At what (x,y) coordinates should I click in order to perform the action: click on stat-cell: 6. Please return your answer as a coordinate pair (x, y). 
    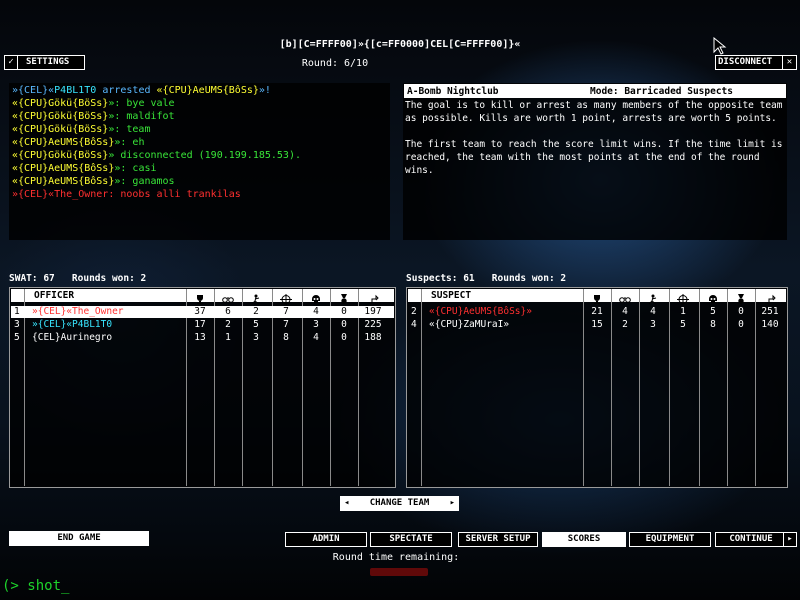
    Looking at the image, I should click on (228, 311).